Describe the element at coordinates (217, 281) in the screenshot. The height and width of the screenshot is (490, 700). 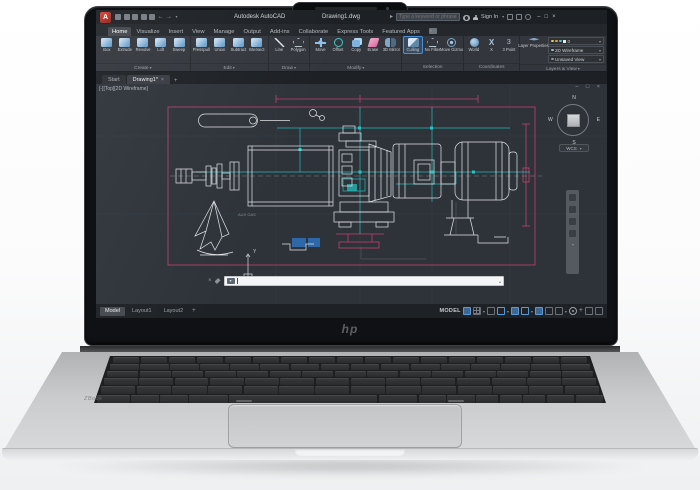
I see `customize-wrench-icon` at that location.